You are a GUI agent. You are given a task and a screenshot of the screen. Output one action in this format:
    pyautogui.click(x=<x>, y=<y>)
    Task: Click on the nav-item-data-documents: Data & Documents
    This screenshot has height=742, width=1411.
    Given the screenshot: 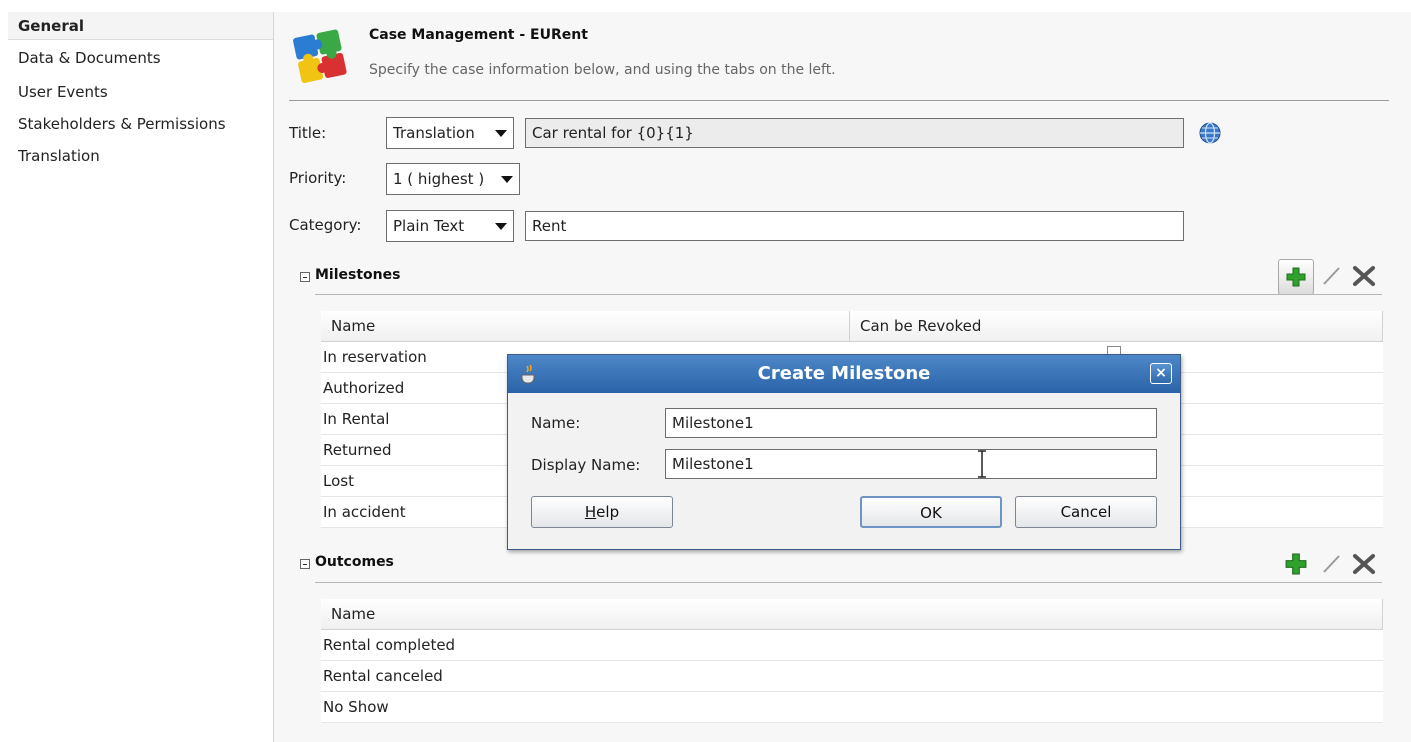 What is the action you would take?
    pyautogui.click(x=140, y=58)
    